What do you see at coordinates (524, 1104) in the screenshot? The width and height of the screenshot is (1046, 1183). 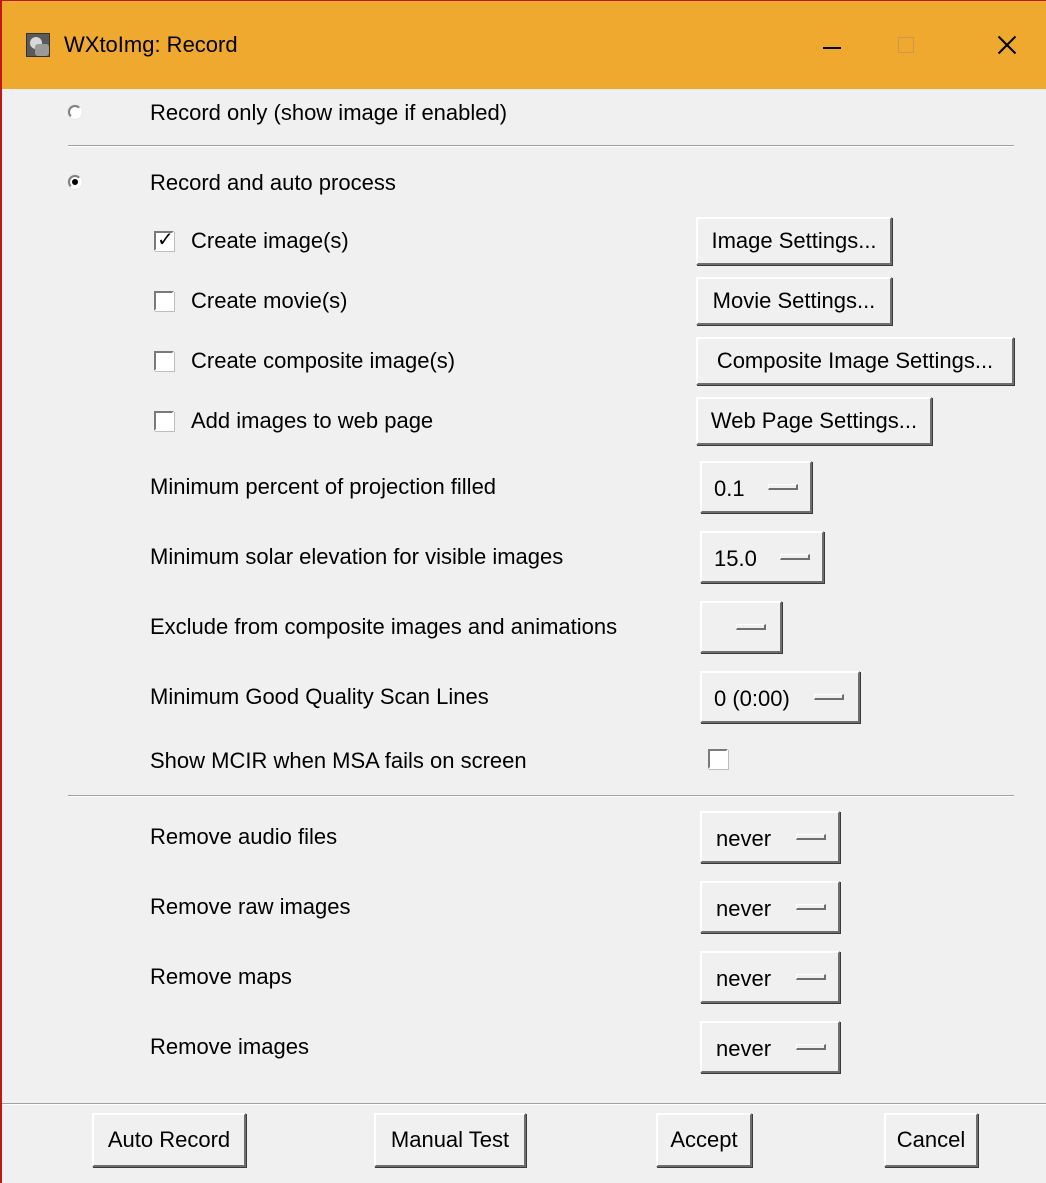 I see `footer-separator` at bounding box center [524, 1104].